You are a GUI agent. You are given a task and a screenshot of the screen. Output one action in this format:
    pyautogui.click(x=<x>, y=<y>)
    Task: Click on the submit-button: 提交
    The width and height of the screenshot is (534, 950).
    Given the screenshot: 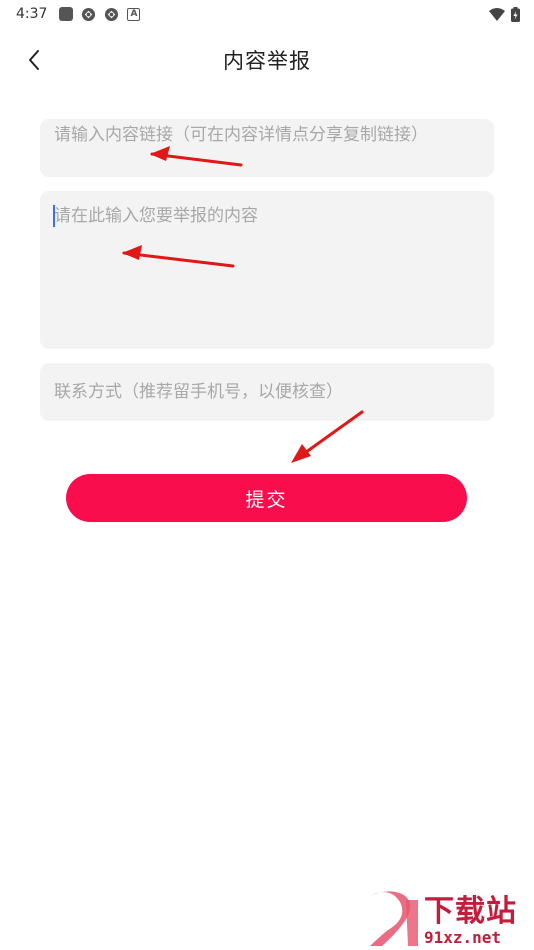 What is the action you would take?
    pyautogui.click(x=266, y=498)
    